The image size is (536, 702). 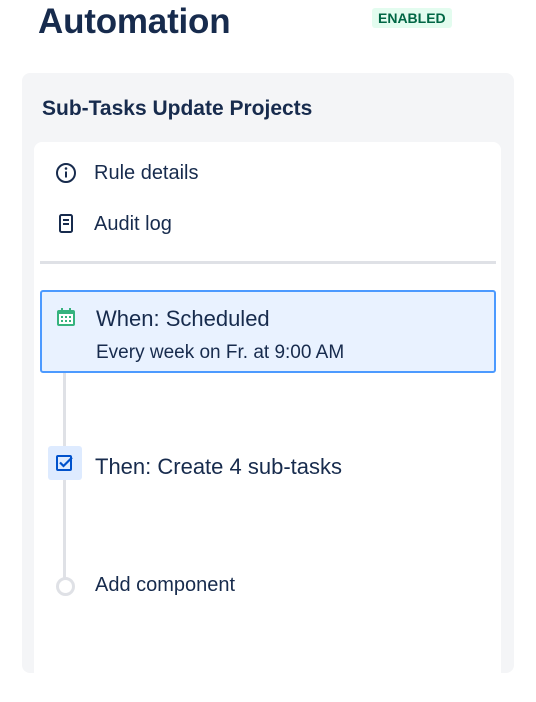 I want to click on calendar-icon, so click(x=66, y=317).